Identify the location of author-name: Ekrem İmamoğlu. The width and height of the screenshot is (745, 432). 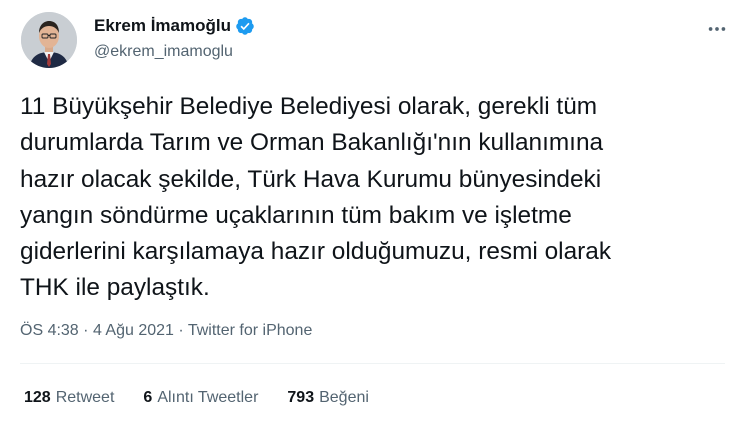
(174, 26).